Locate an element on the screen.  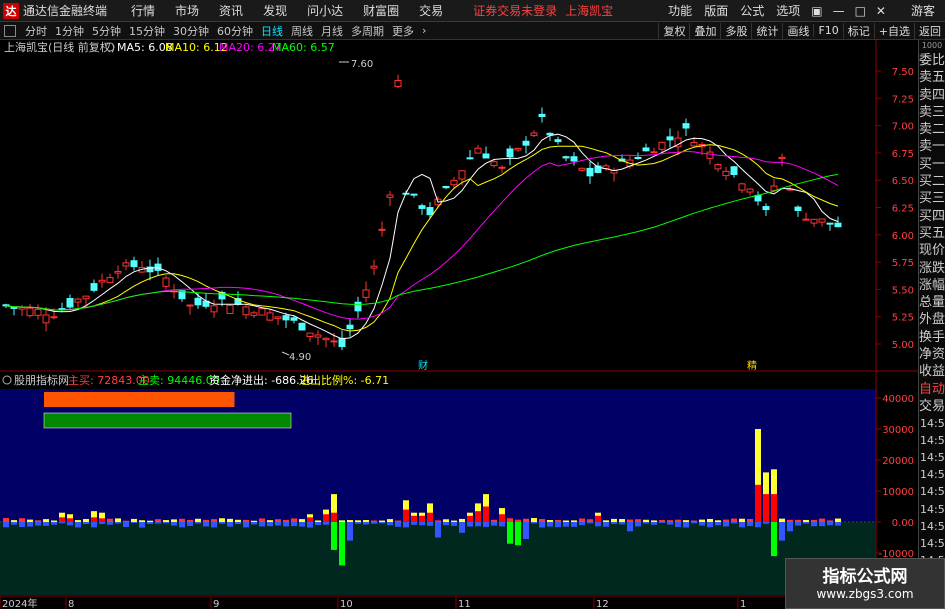
sidebar-item: 买五 is located at coordinates (932, 233).